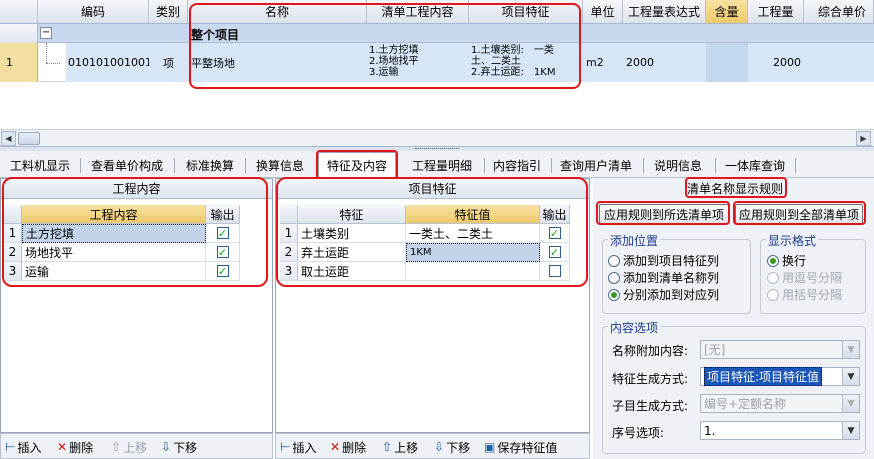 This screenshot has height=459, width=874. What do you see at coordinates (727, 62) in the screenshot?
I see `row-content-ratio` at bounding box center [727, 62].